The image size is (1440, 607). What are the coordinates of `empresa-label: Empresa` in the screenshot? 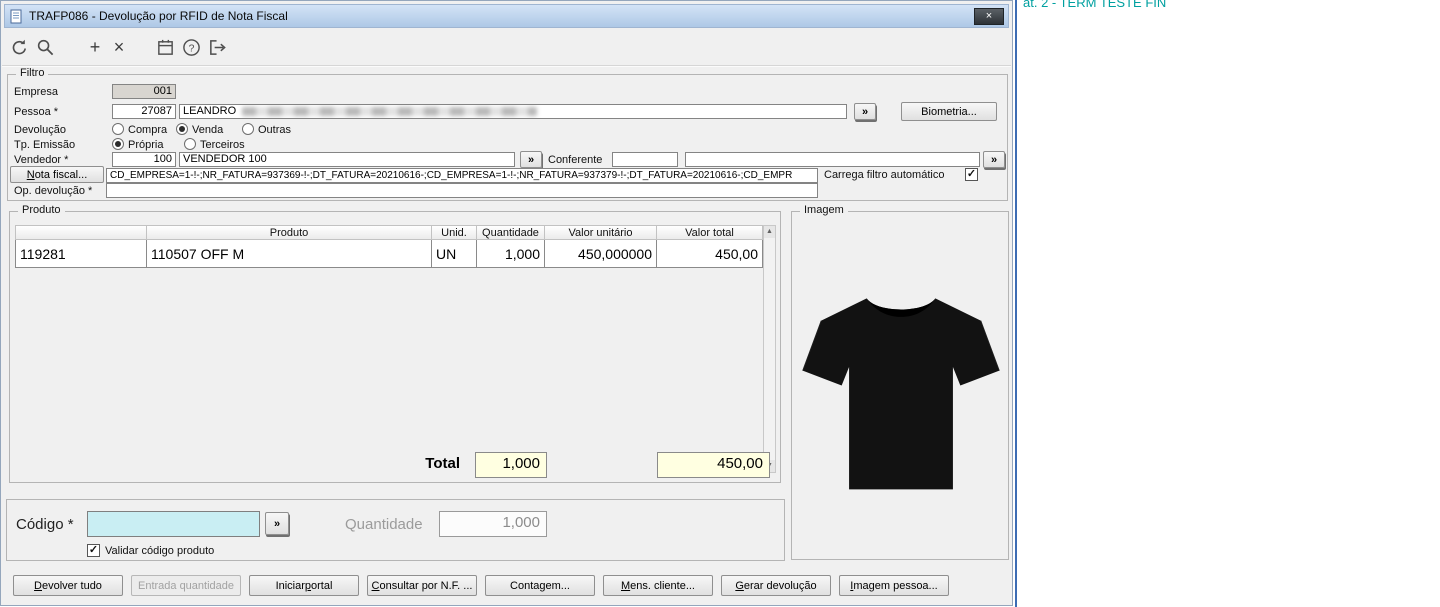 It's located at (36, 92).